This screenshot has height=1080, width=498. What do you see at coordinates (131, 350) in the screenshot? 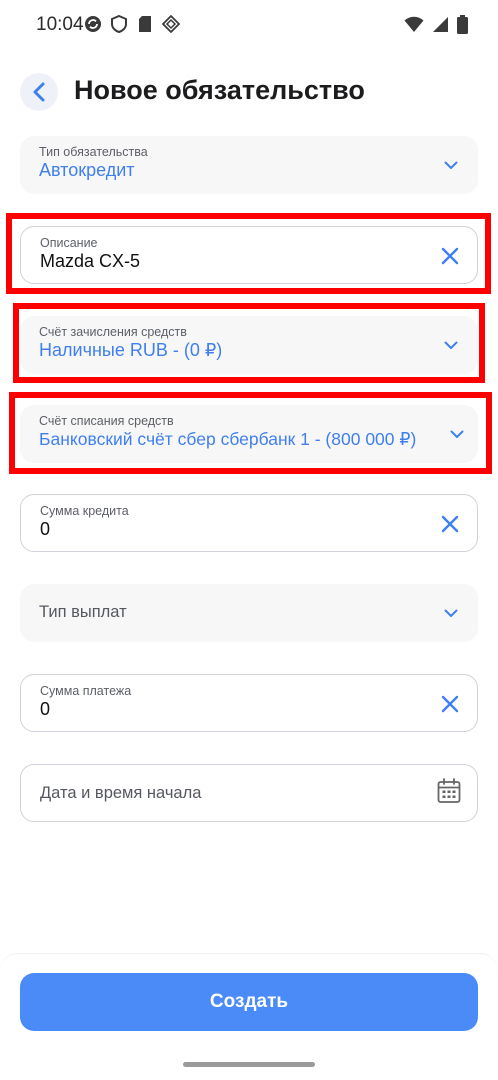
I see `credit-account-value: Наличные RUB - (0 ₽)` at bounding box center [131, 350].